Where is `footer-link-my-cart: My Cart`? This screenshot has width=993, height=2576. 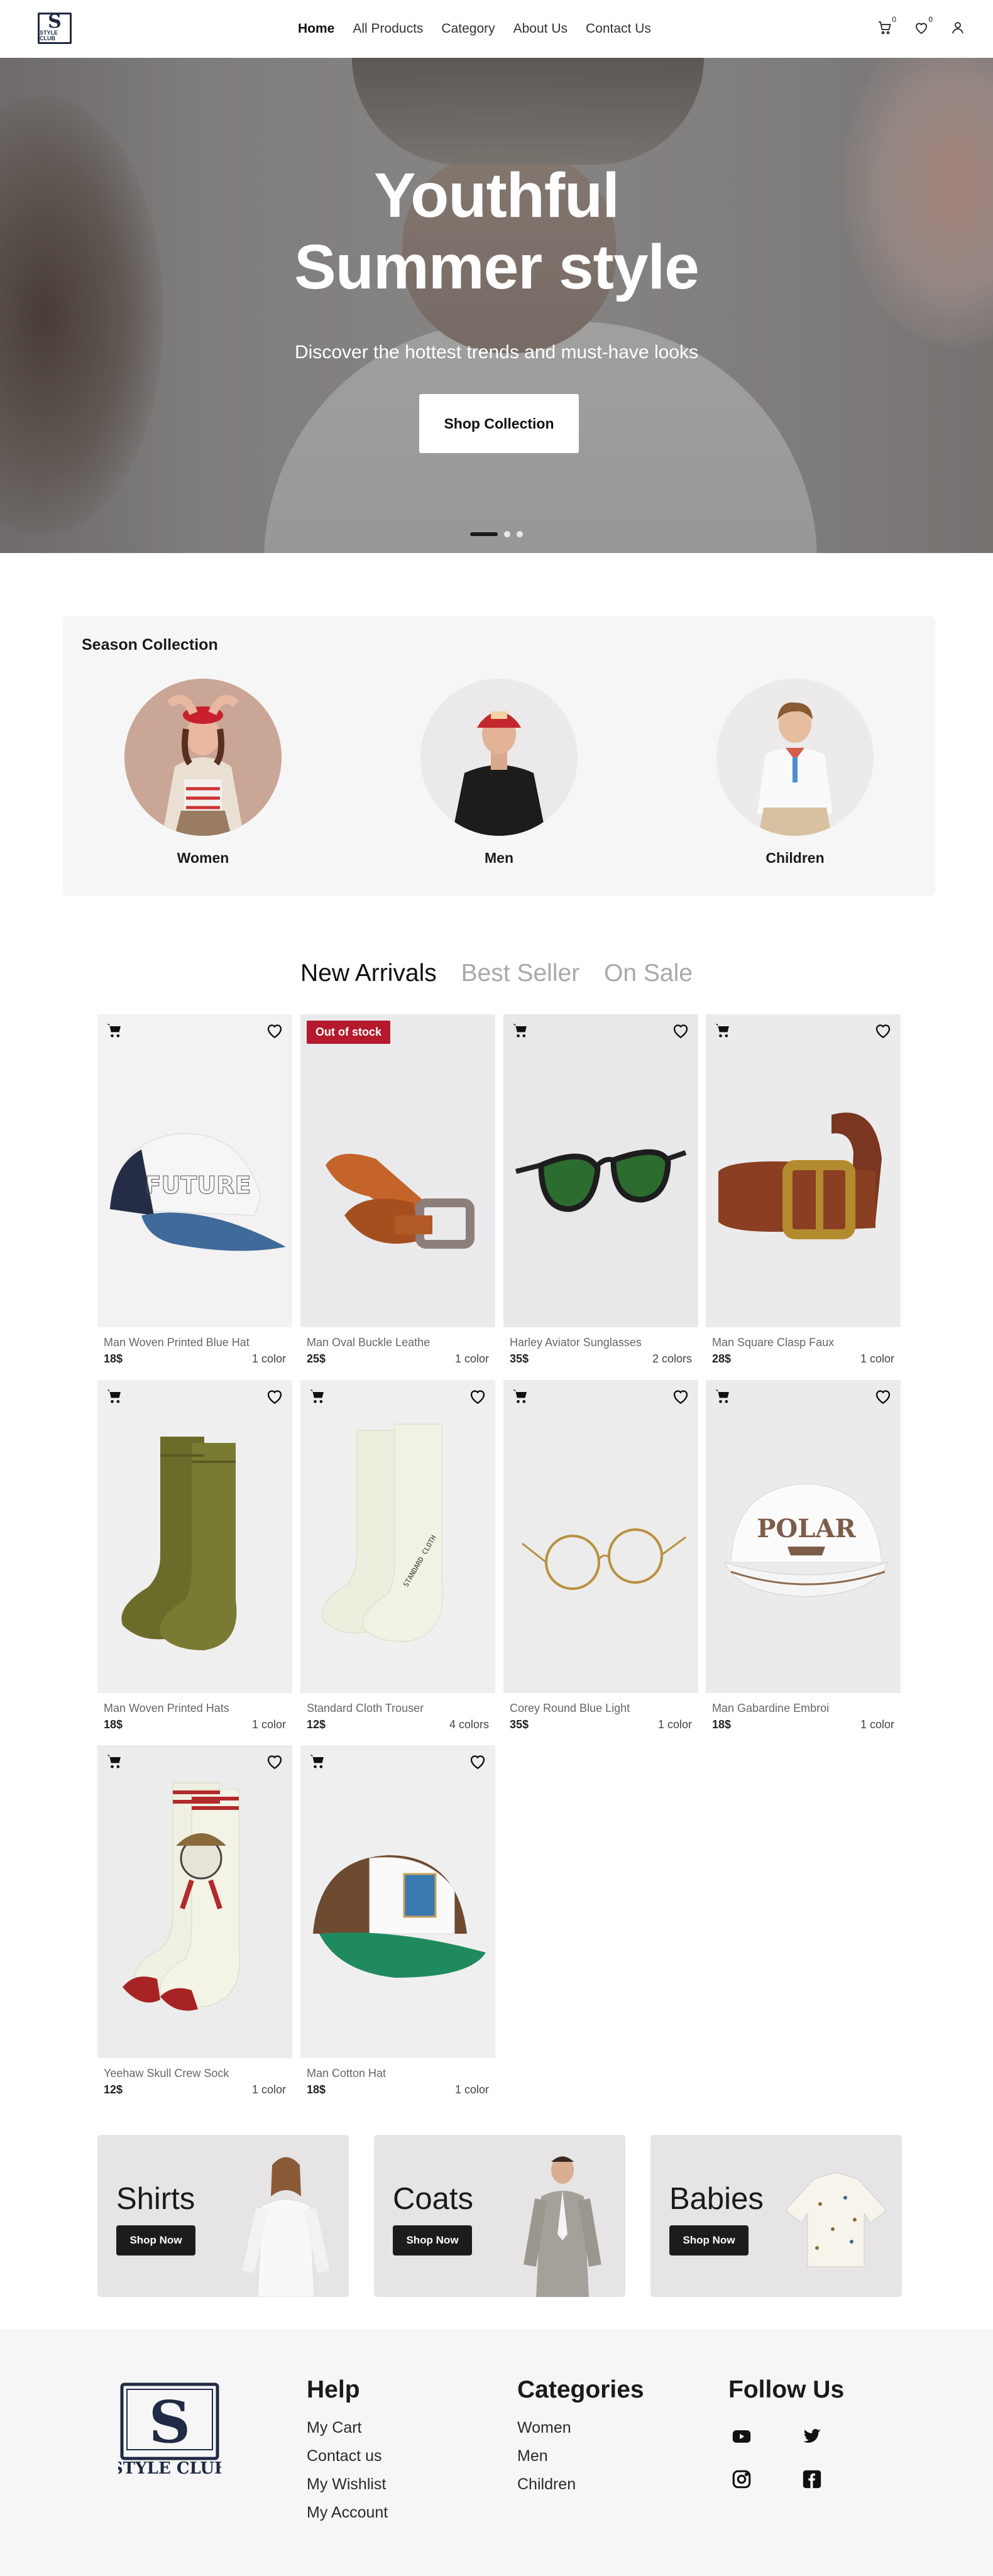
footer-link-my-cart: My Cart is located at coordinates (347, 2428).